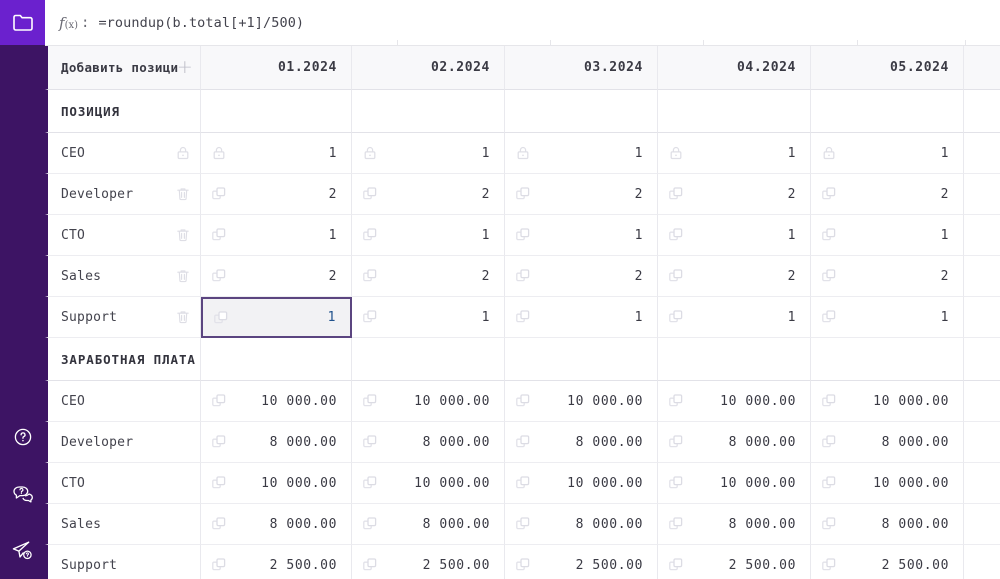  I want to click on column-header-4: 04.2024, so click(734, 68).